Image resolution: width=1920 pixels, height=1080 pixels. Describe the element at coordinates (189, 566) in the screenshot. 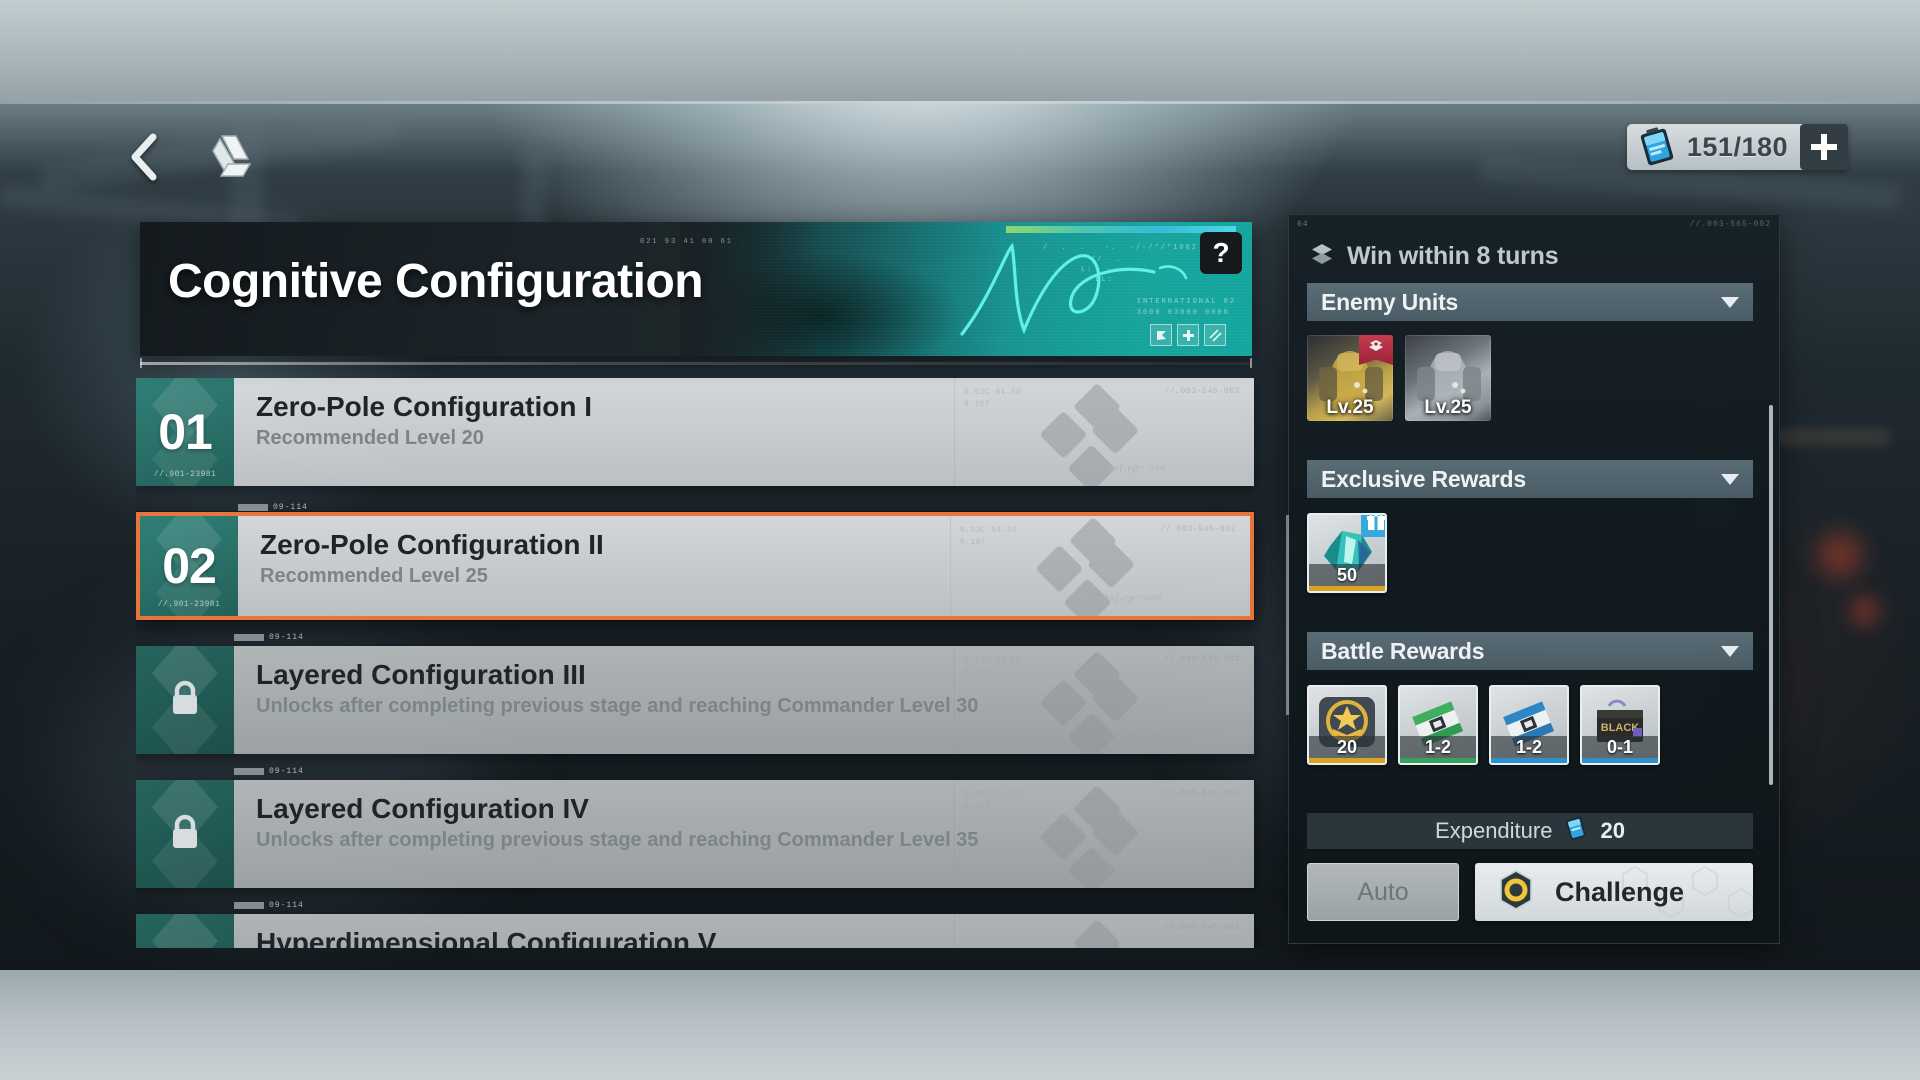

I see `stage-number: 02` at that location.